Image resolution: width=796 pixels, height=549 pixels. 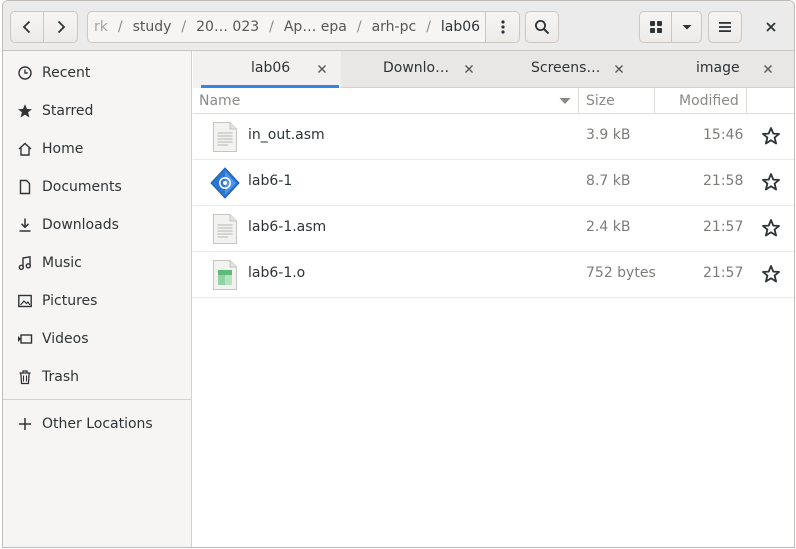 What do you see at coordinates (493, 229) in the screenshot?
I see `table-row: lab6-1.asm 2.4 kB 21:57` at bounding box center [493, 229].